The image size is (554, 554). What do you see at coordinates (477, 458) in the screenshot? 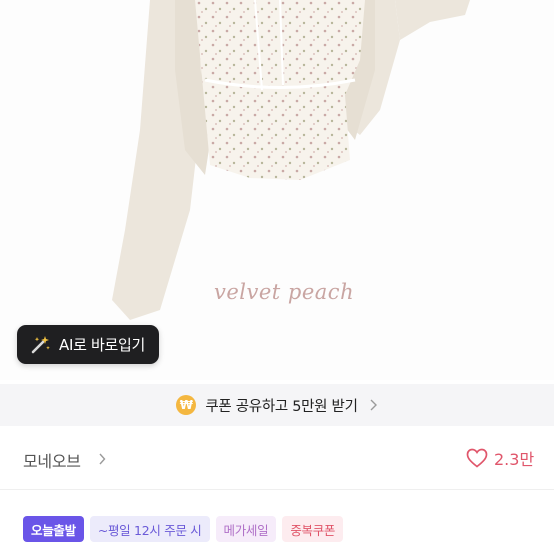
I see `heart-icon` at bounding box center [477, 458].